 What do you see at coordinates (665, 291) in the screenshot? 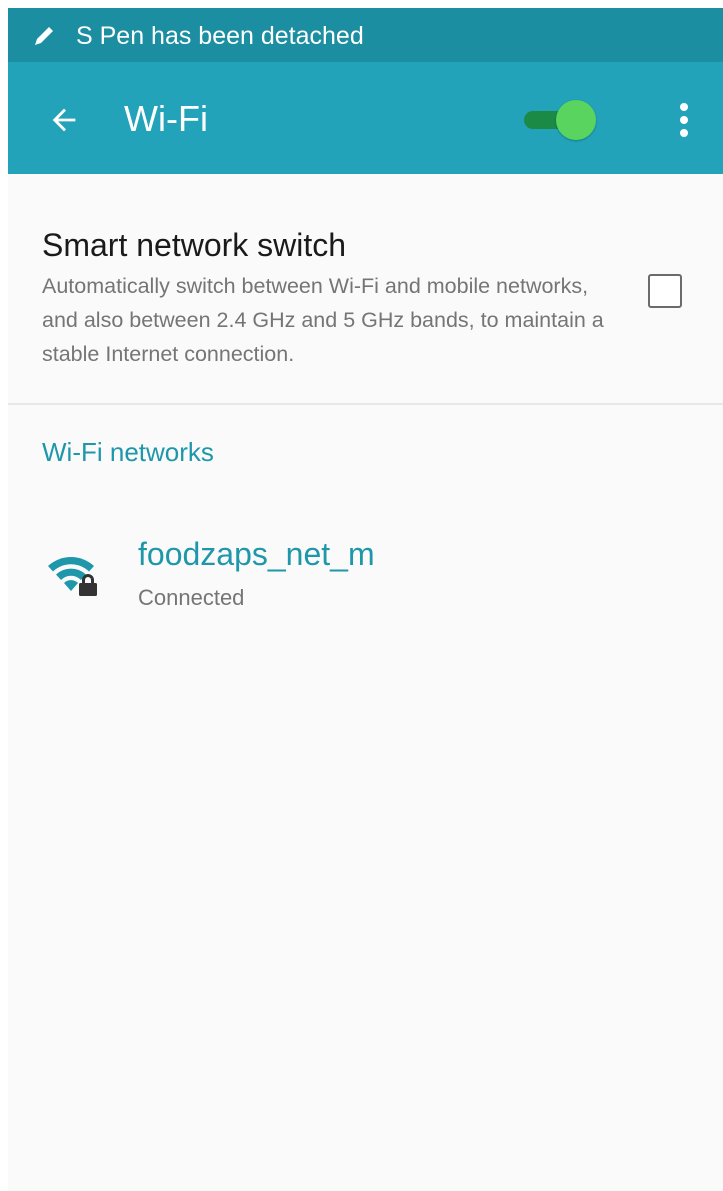
I see `smart-switch-checkbox` at bounding box center [665, 291].